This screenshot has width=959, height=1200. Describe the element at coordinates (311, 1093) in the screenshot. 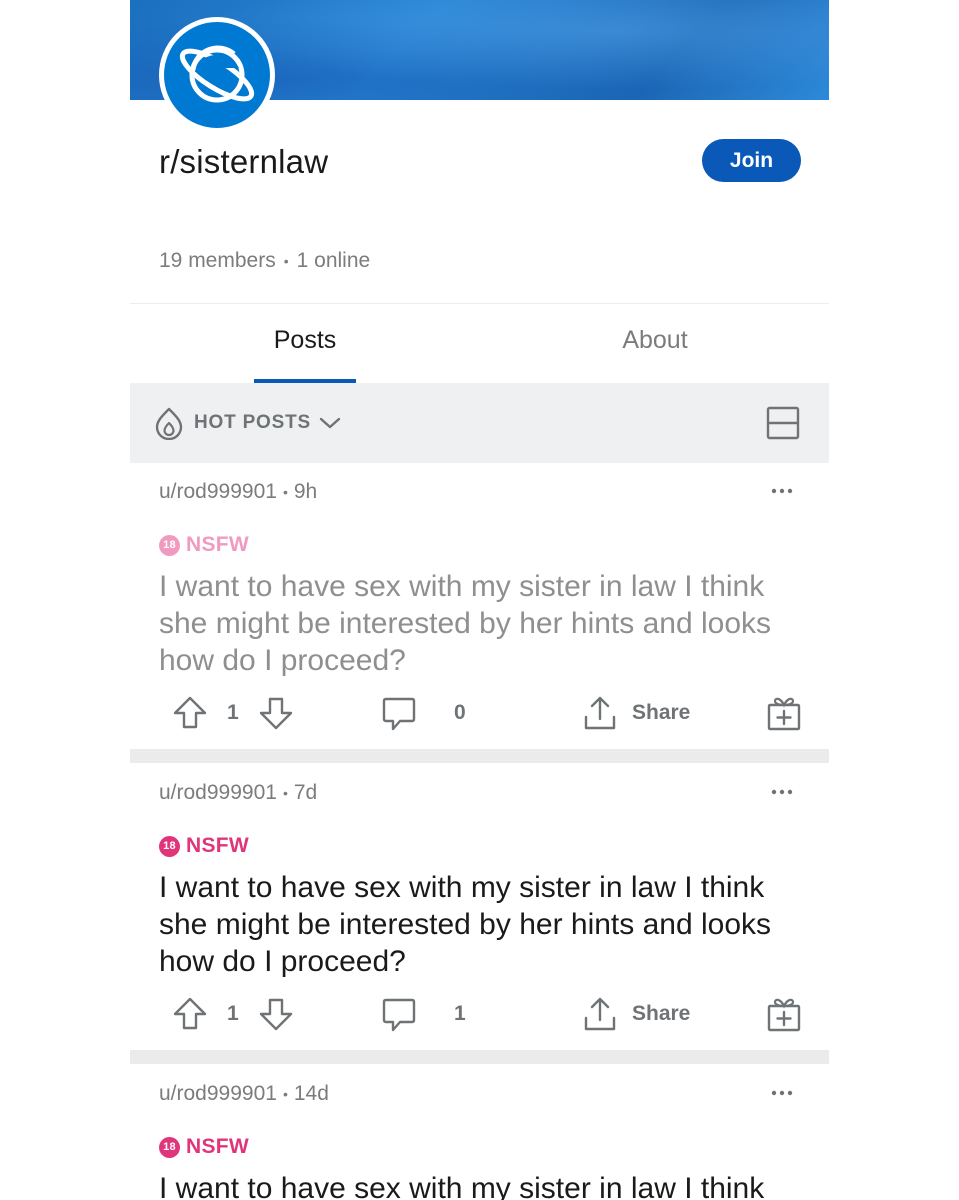

I see `post-age: 14d` at that location.